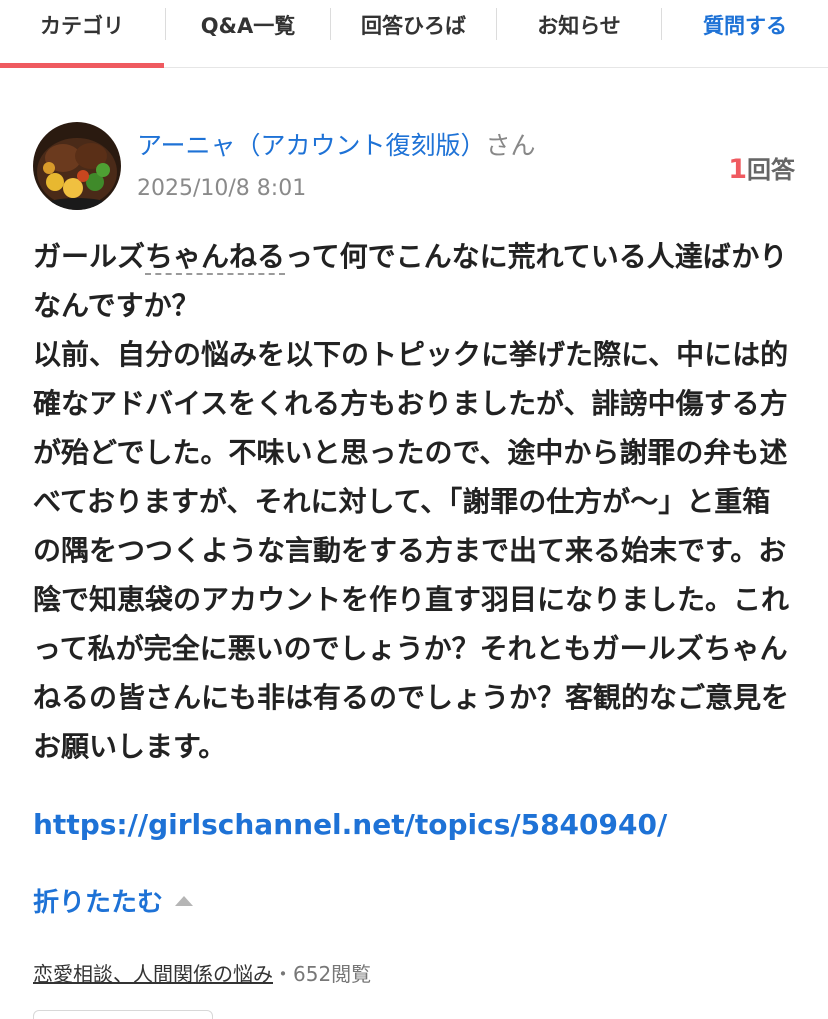 Image resolution: width=828 pixels, height=1019 pixels. Describe the element at coordinates (248, 26) in the screenshot. I see `tab-qa-list-label: Q&A一覧` at that location.